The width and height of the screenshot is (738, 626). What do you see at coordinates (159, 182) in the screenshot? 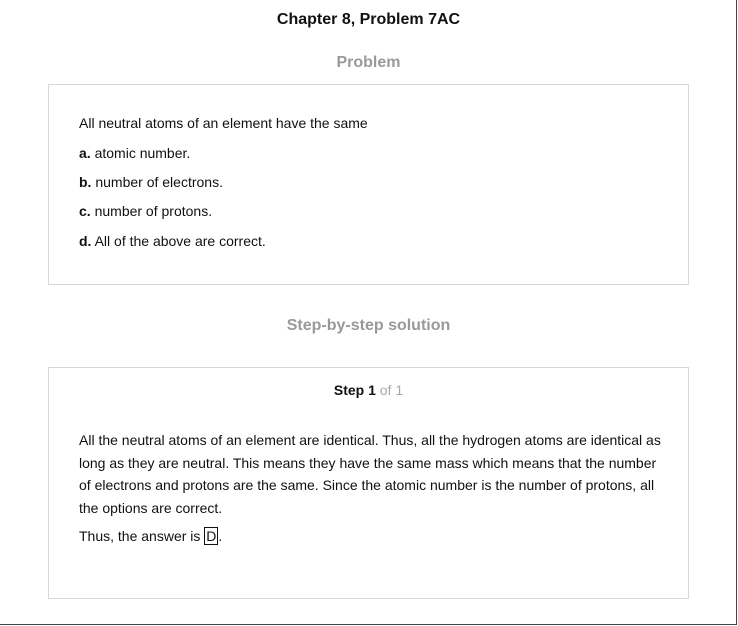
I see `option-b-text: number of electrons.` at bounding box center [159, 182].